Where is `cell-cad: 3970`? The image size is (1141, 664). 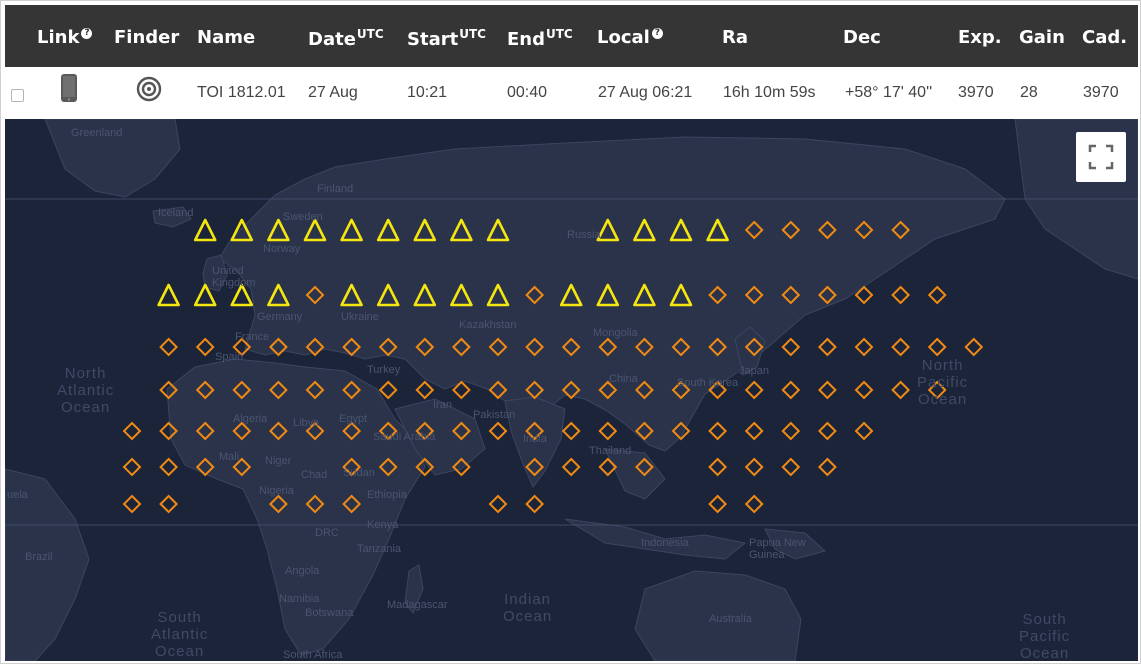 cell-cad: 3970 is located at coordinates (1101, 92).